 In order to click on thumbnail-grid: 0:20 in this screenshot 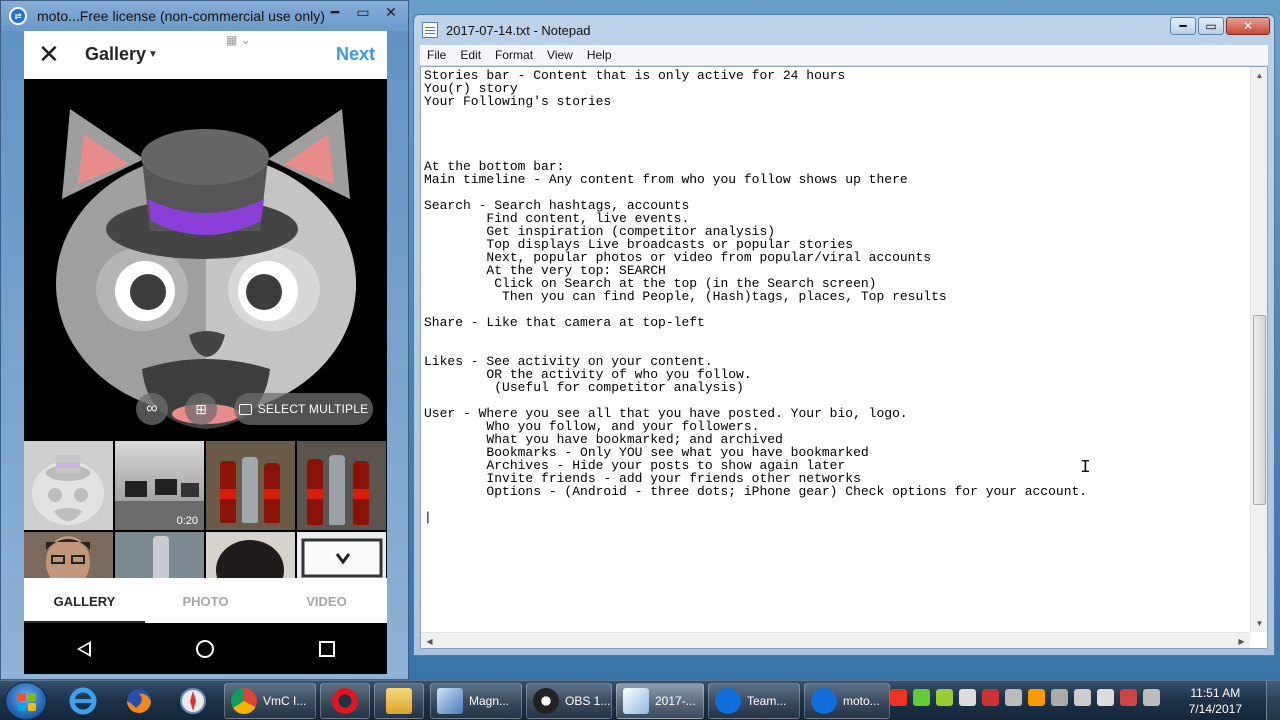, I will do `click(205, 511)`.